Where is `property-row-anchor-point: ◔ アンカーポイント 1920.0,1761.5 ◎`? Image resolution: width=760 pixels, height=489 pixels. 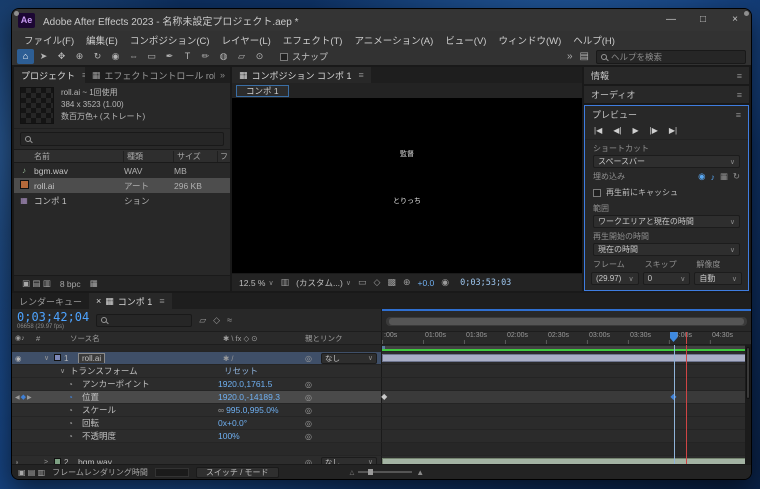
property-row-anchor-point: ◔ アンカーポイント 1920.0,1761.5 ◎ is located at coordinates (381, 384).